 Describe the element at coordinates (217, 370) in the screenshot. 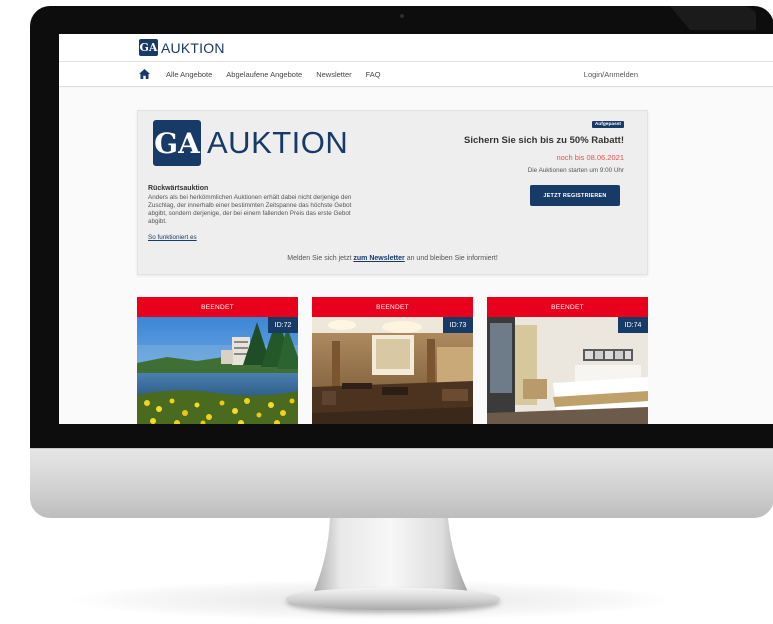

I see `lake-hotel-photo` at that location.